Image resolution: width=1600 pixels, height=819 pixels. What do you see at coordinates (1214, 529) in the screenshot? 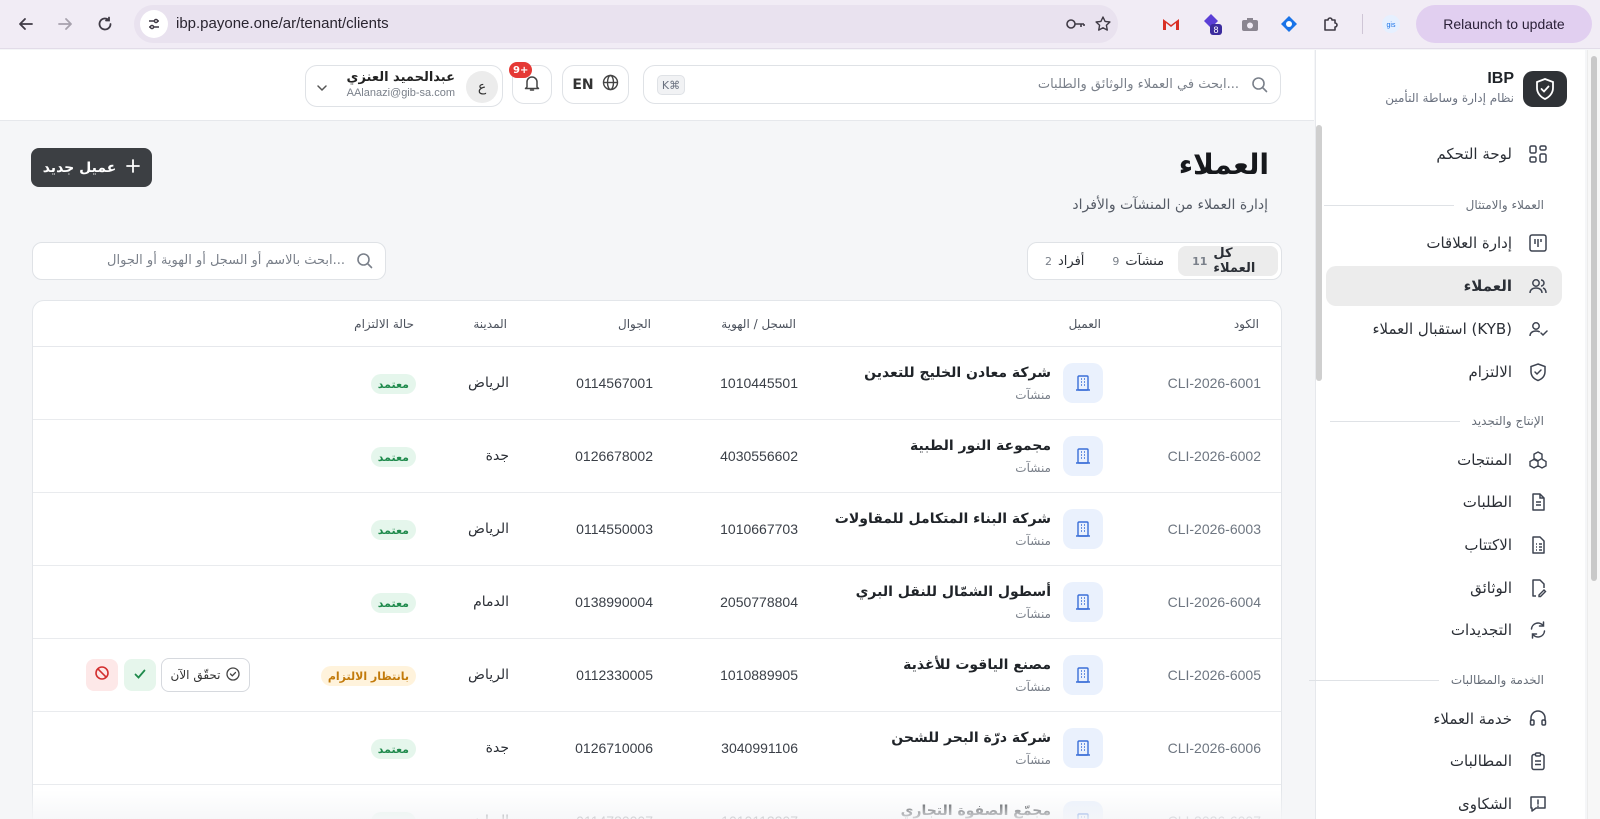
I see `client-code: CLI-2026-6003` at bounding box center [1214, 529].